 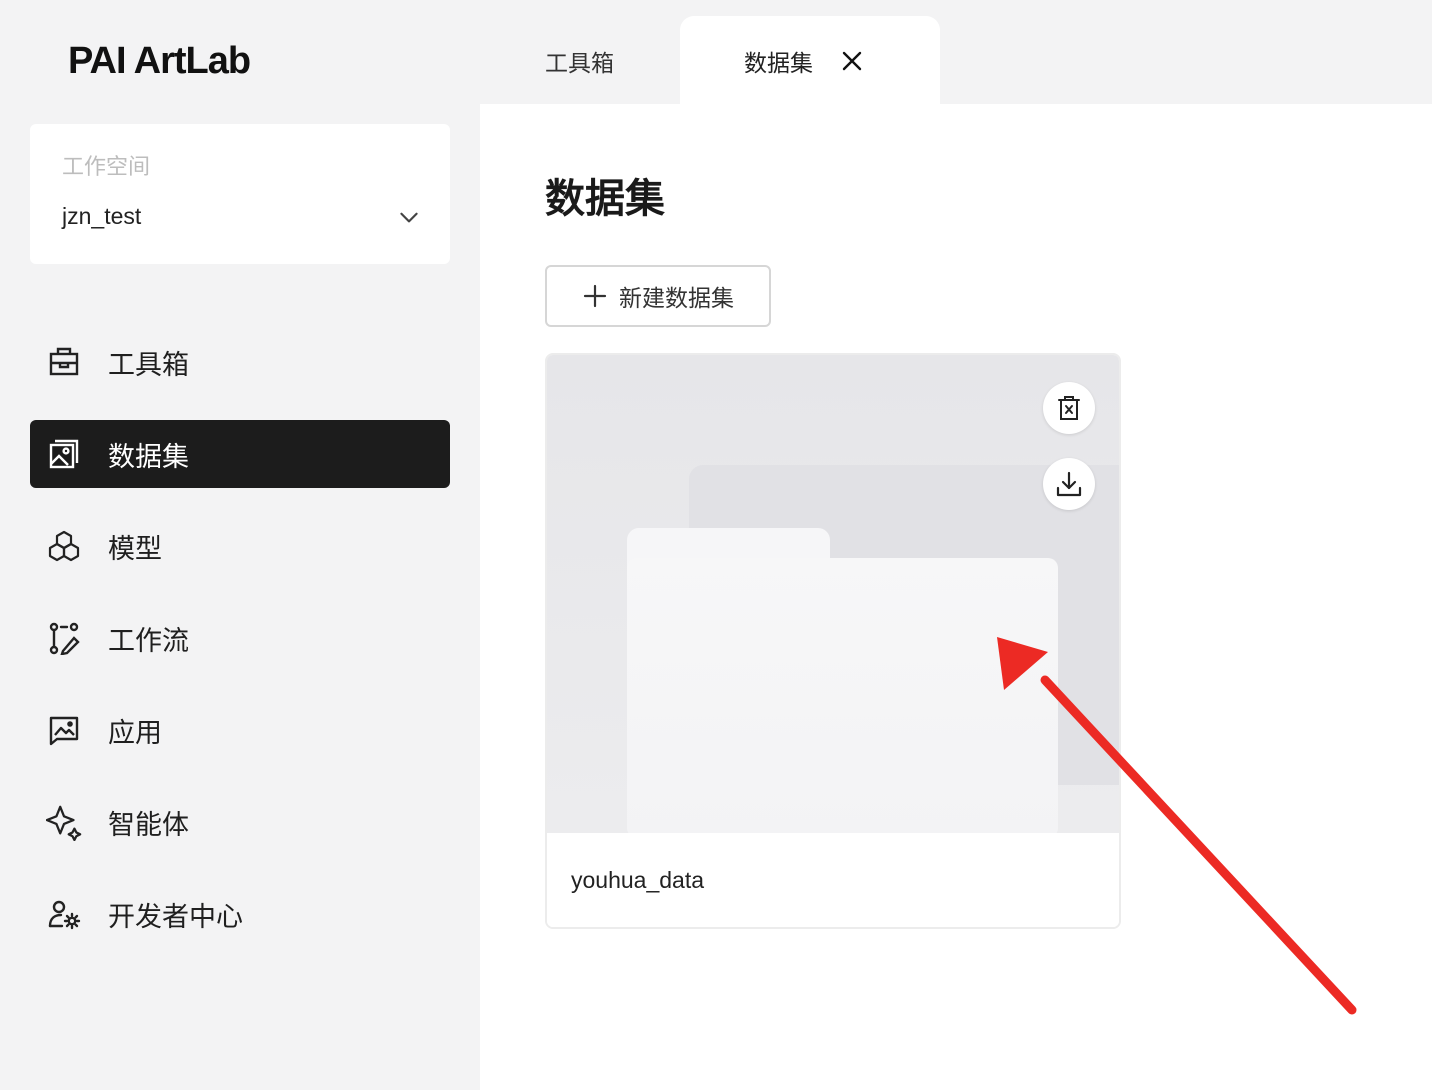 I want to click on sidebar-item-dataset: 数据集, so click(x=240, y=454).